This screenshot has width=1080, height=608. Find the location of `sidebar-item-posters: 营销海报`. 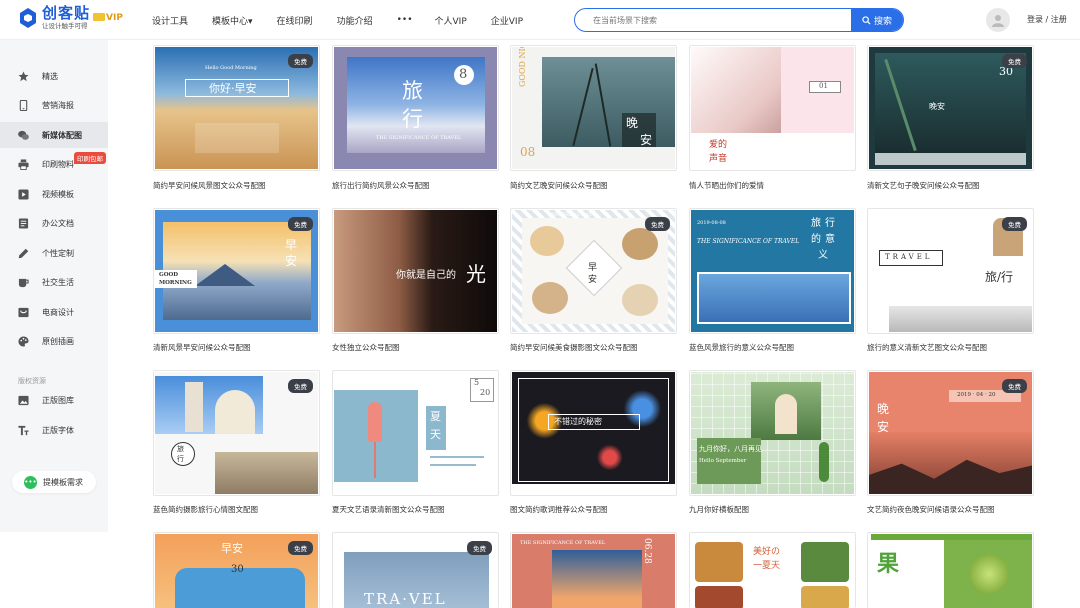

sidebar-item-posters: 营销海报 is located at coordinates (54, 105).